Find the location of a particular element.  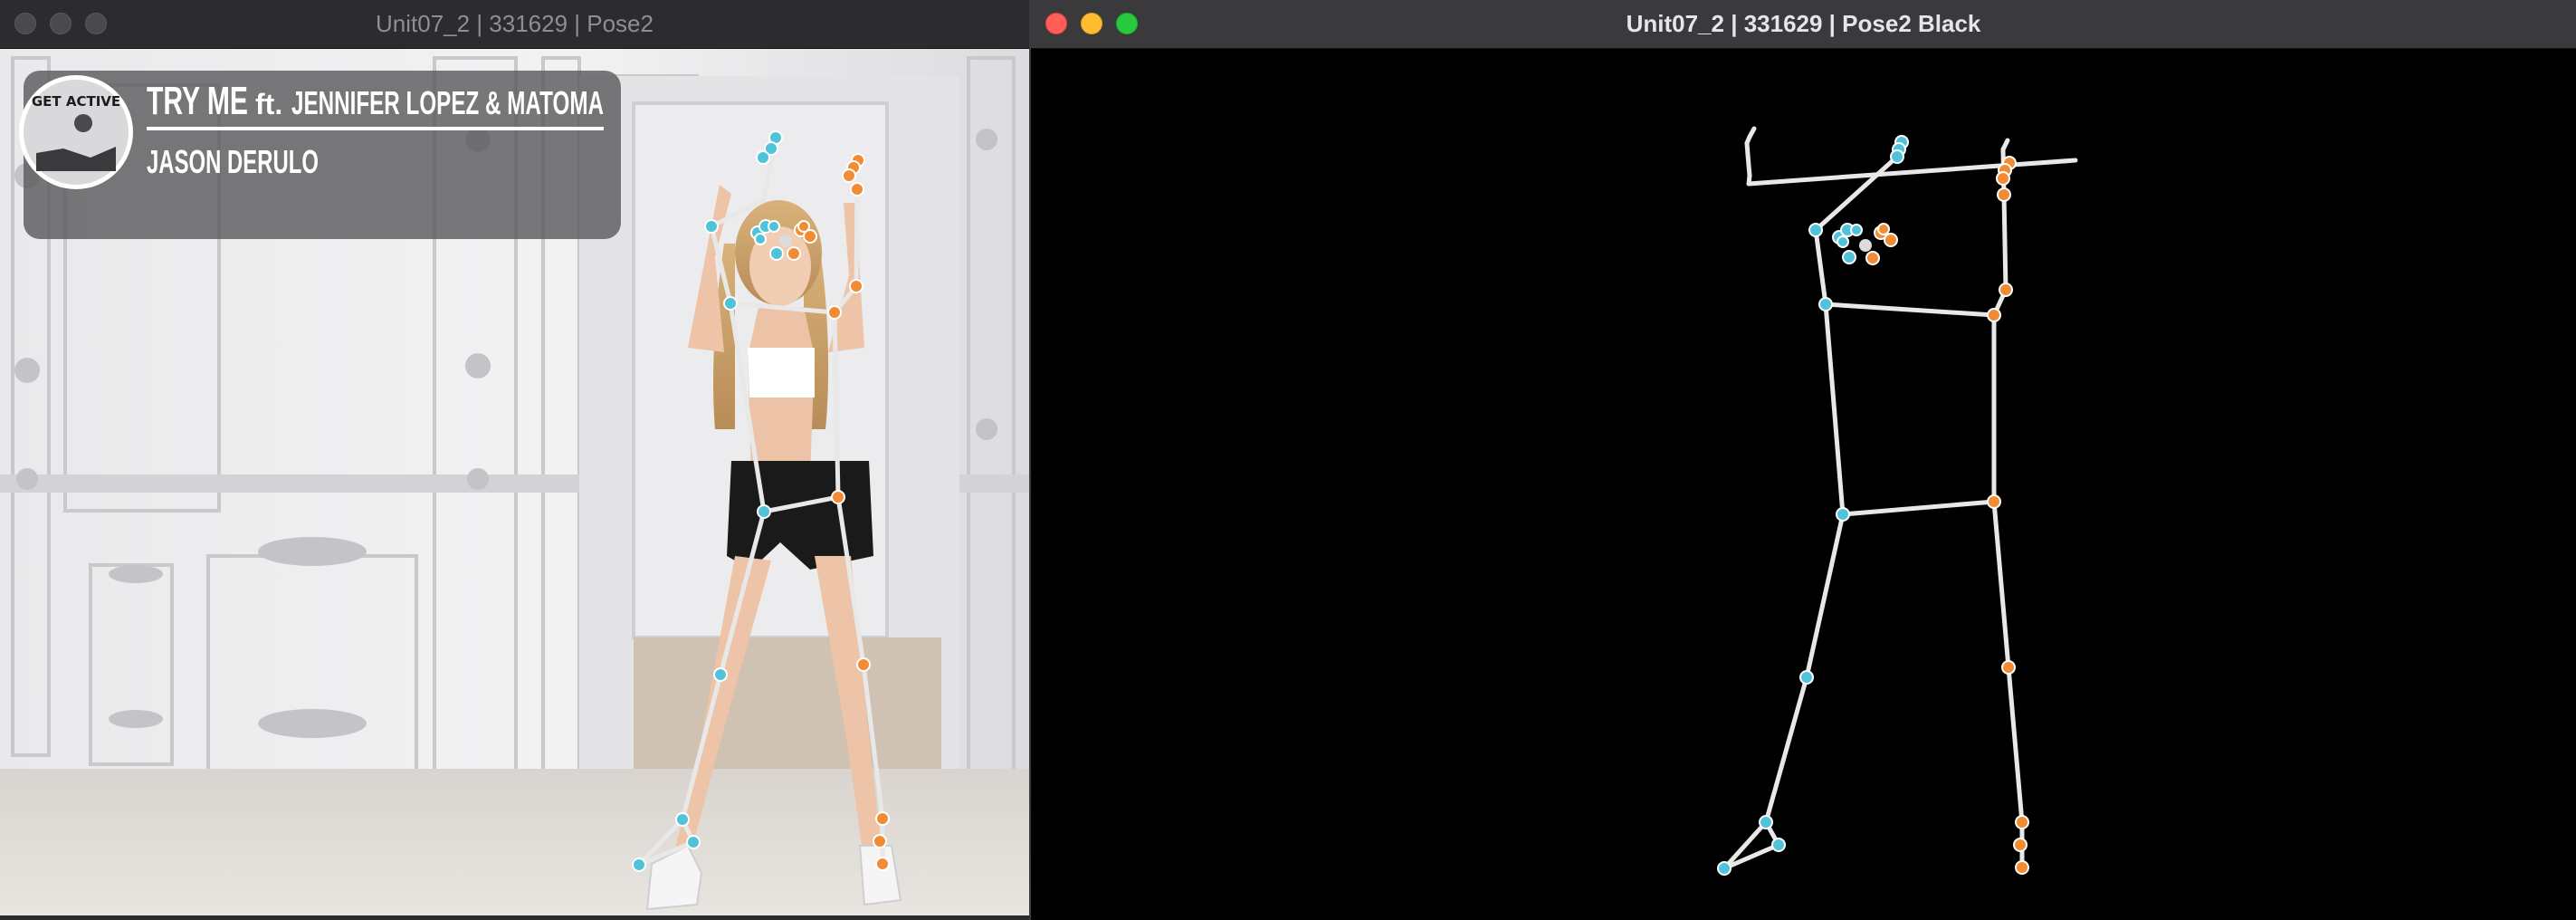

parquet-floor is located at coordinates (787, 705).